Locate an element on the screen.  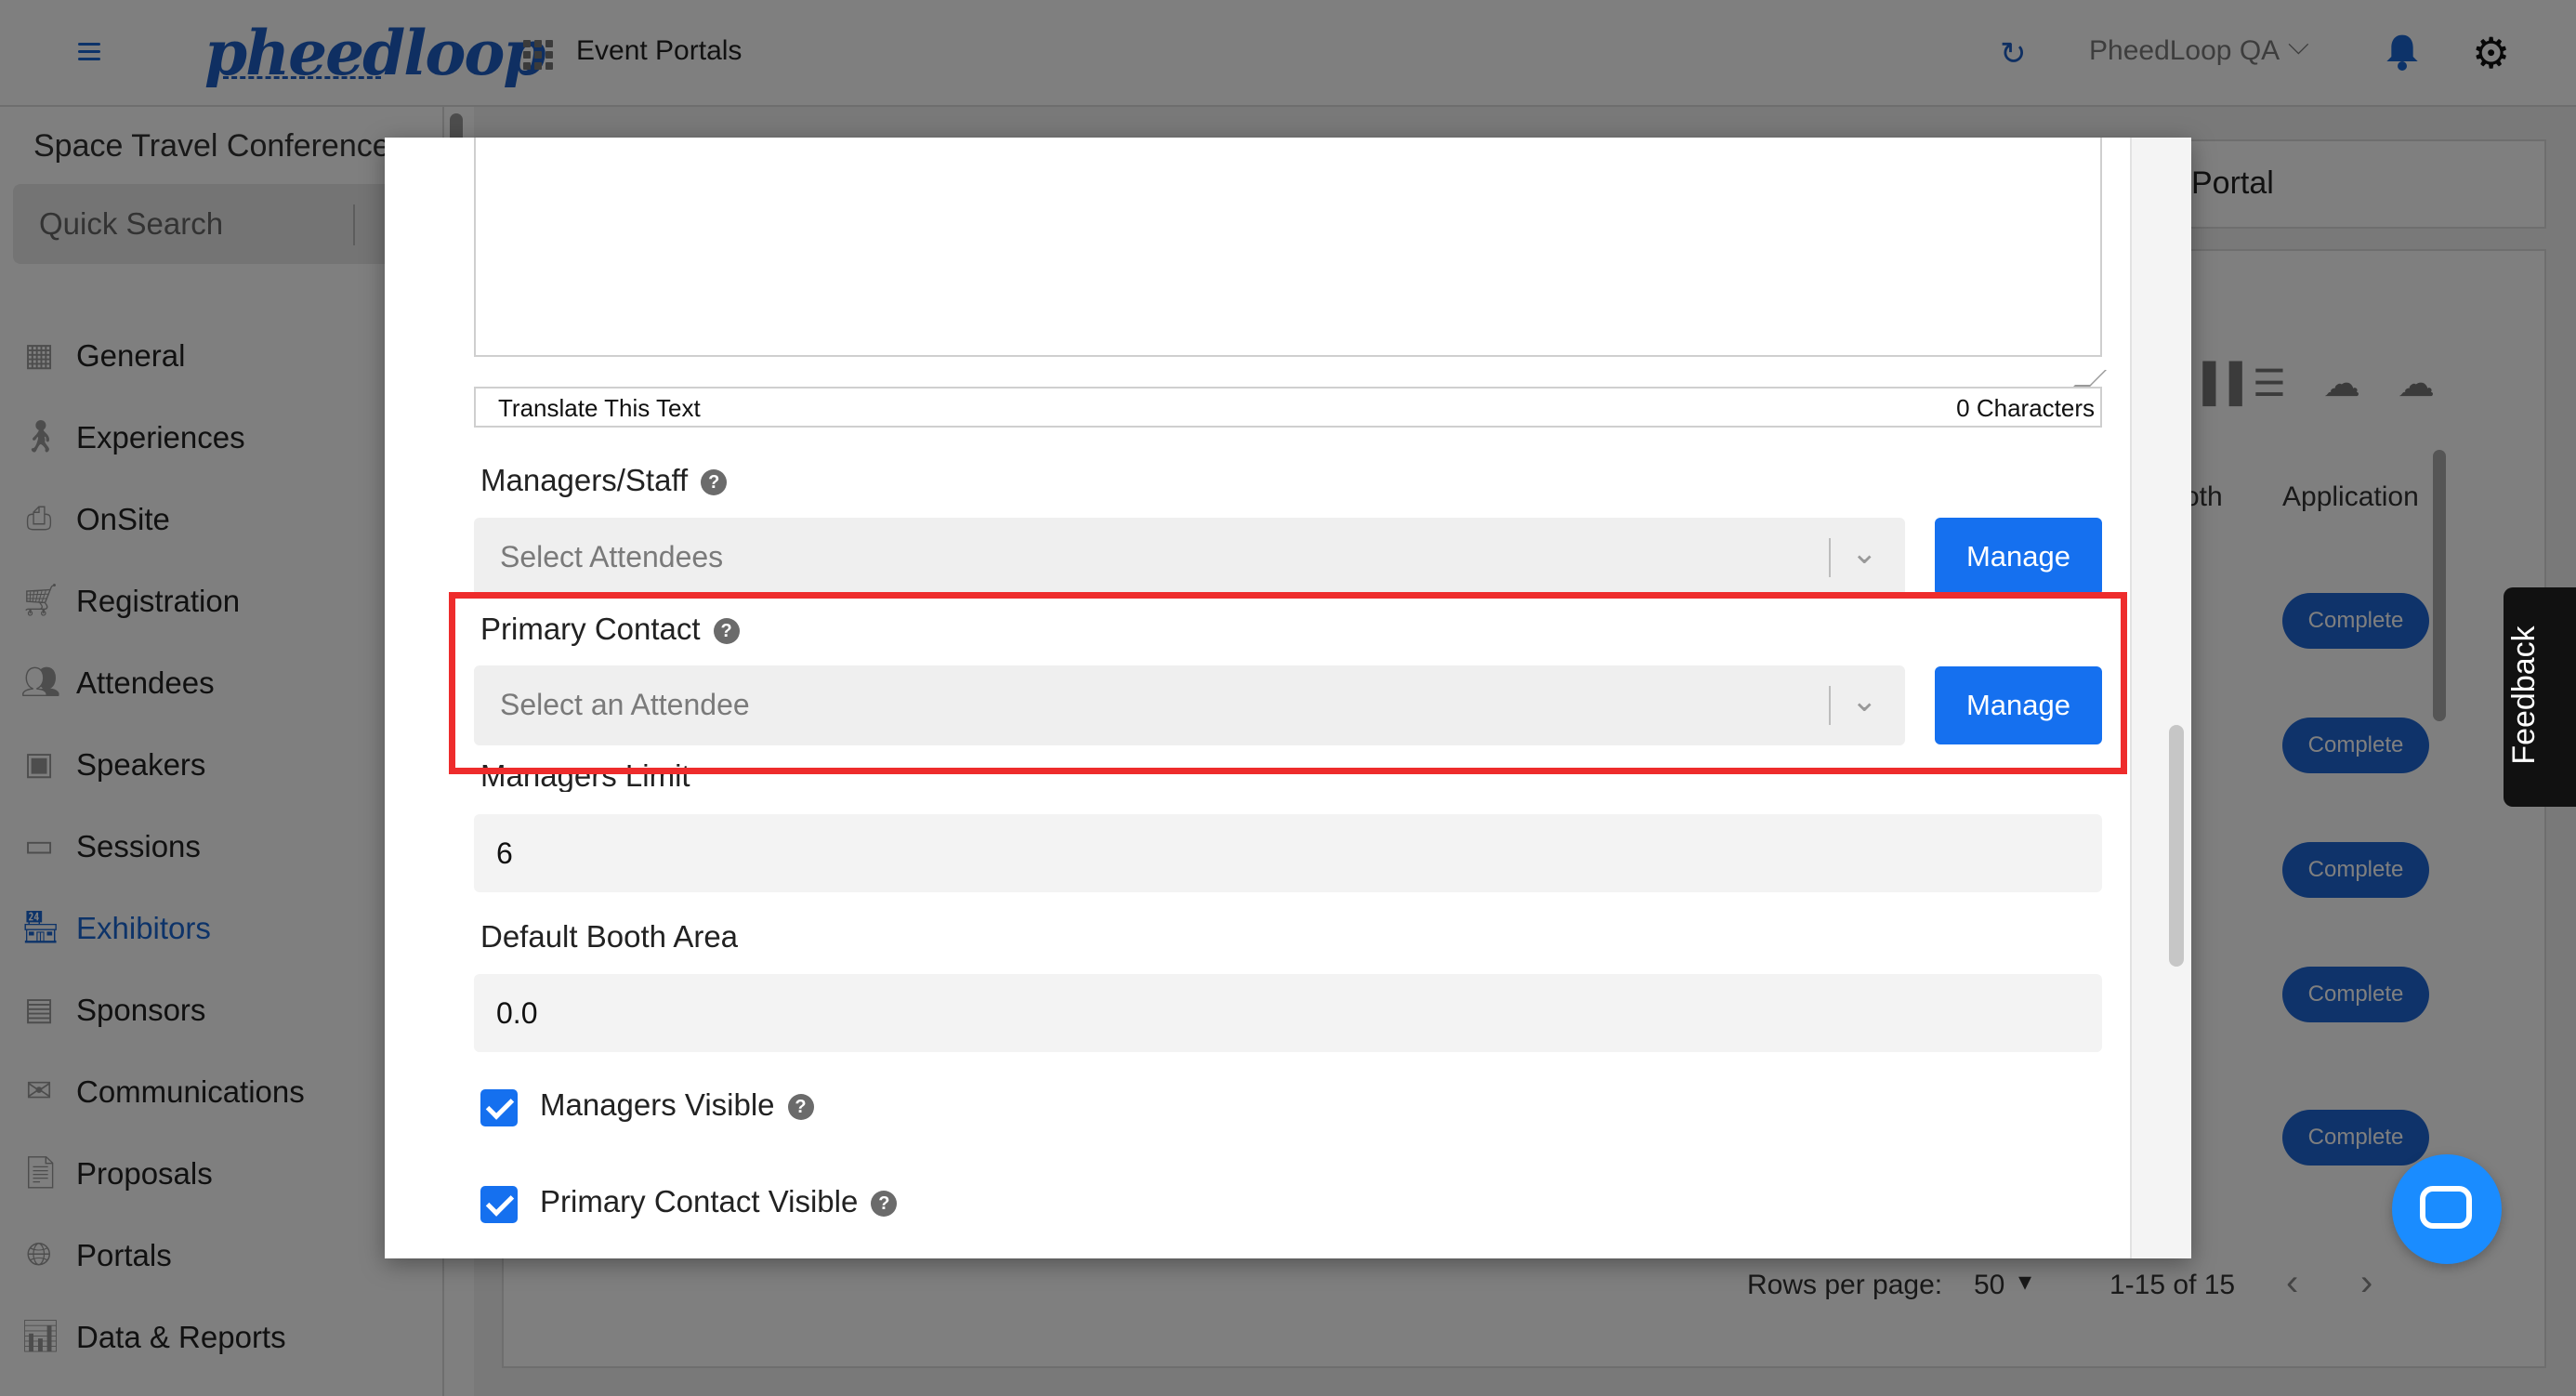
managers-select: Select Attendees ⌄ is located at coordinates (1189, 558).